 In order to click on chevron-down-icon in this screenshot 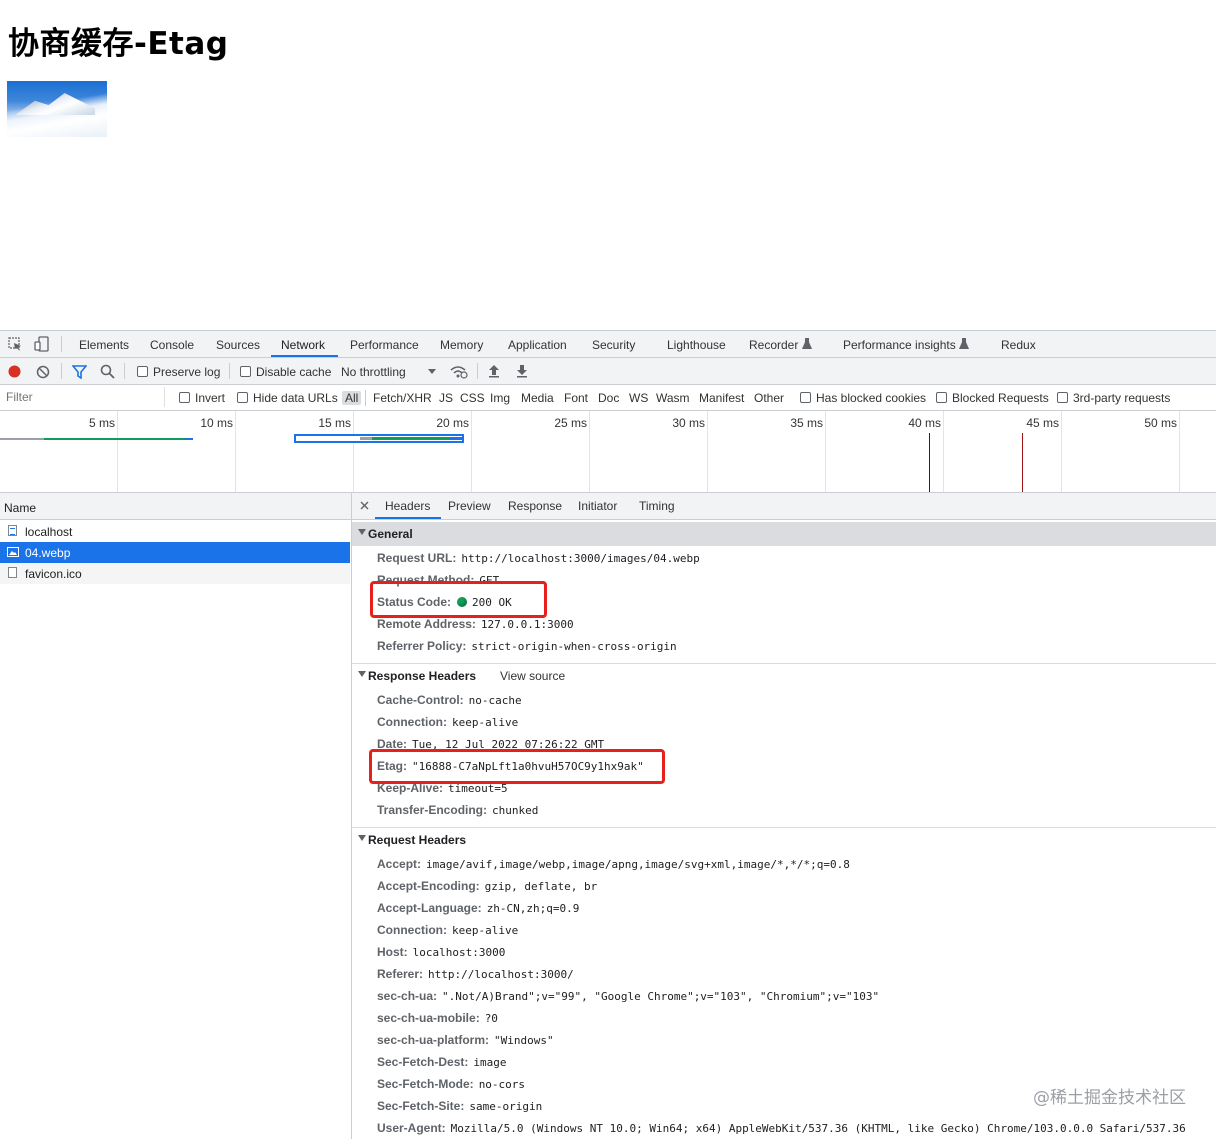, I will do `click(432, 372)`.